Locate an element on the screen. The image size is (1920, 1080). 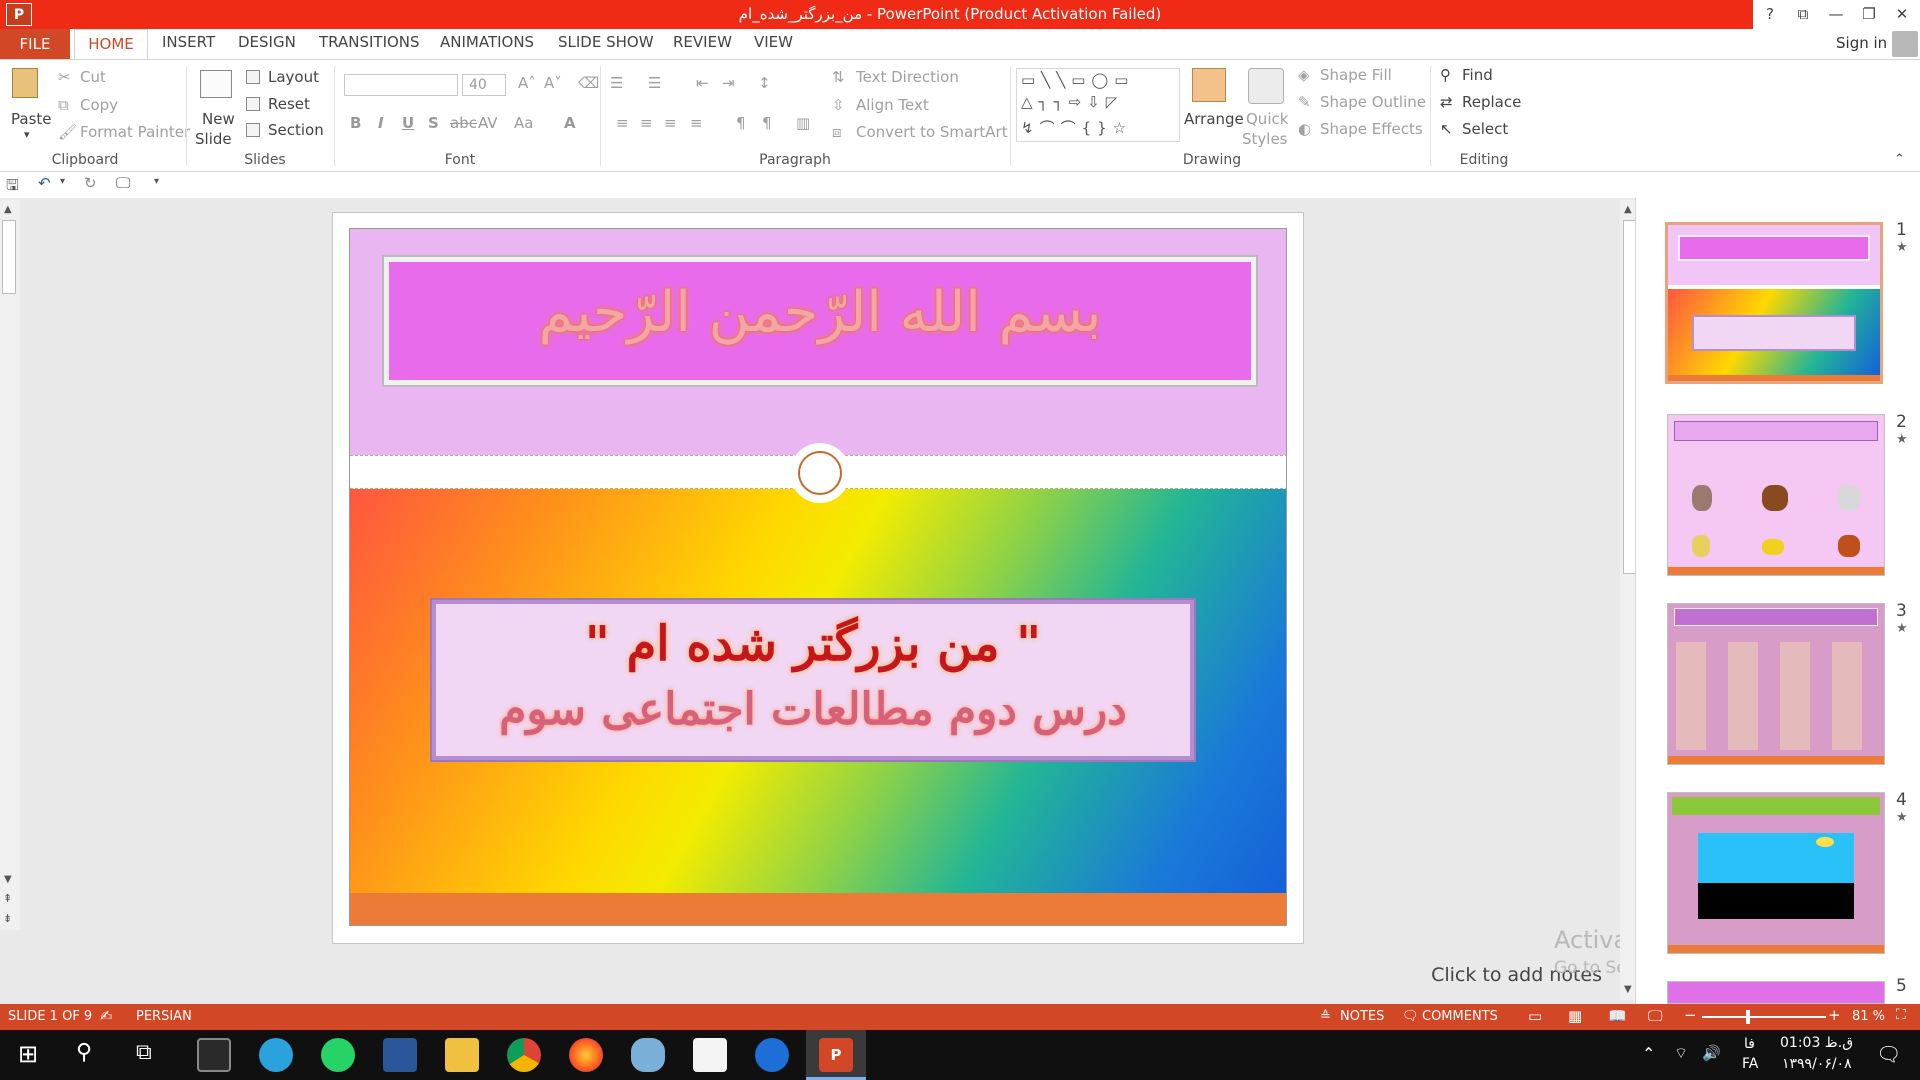
align-text-button: Align Text is located at coordinates (892, 105).